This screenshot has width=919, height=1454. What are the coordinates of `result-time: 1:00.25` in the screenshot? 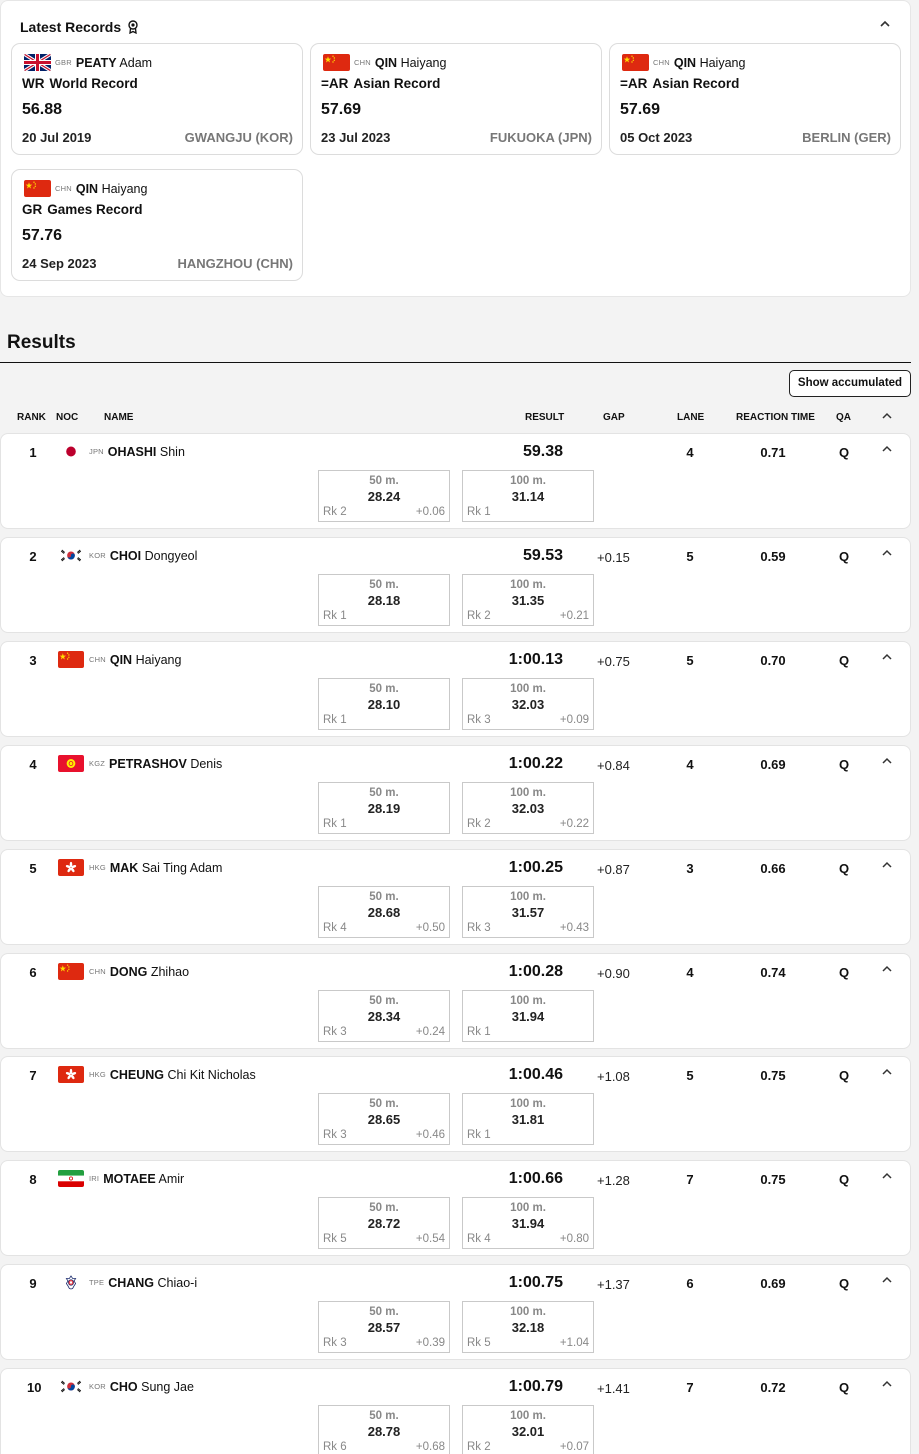 It's located at (535, 867).